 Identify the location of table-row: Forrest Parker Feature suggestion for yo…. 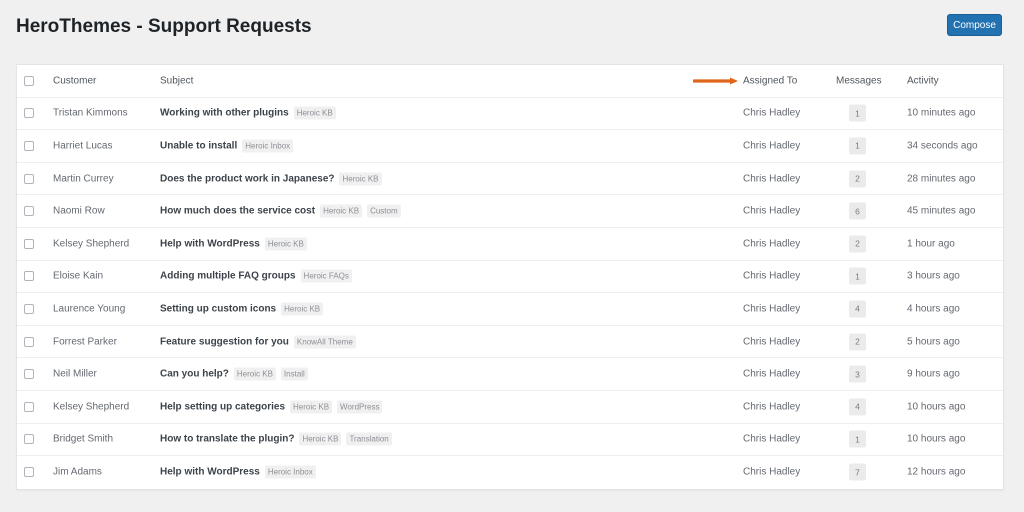
(510, 342).